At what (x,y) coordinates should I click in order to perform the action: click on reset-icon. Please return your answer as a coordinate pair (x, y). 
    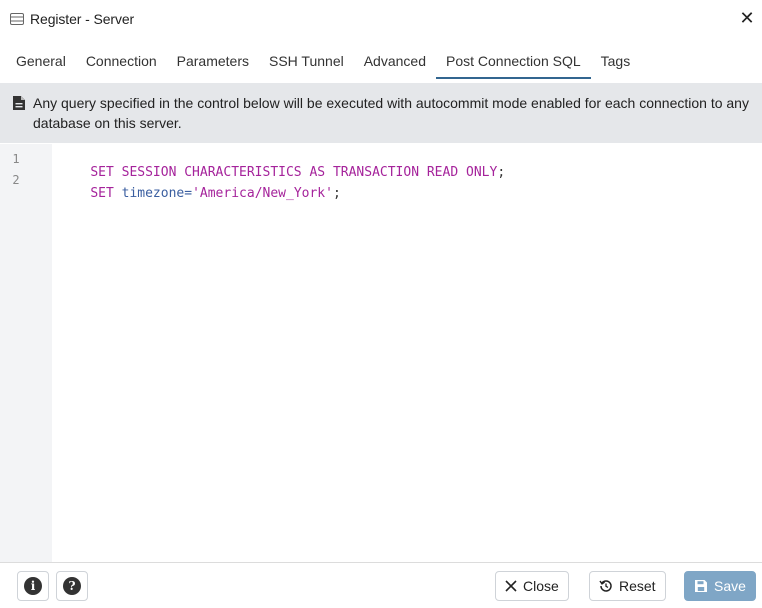
    Looking at the image, I should click on (606, 586).